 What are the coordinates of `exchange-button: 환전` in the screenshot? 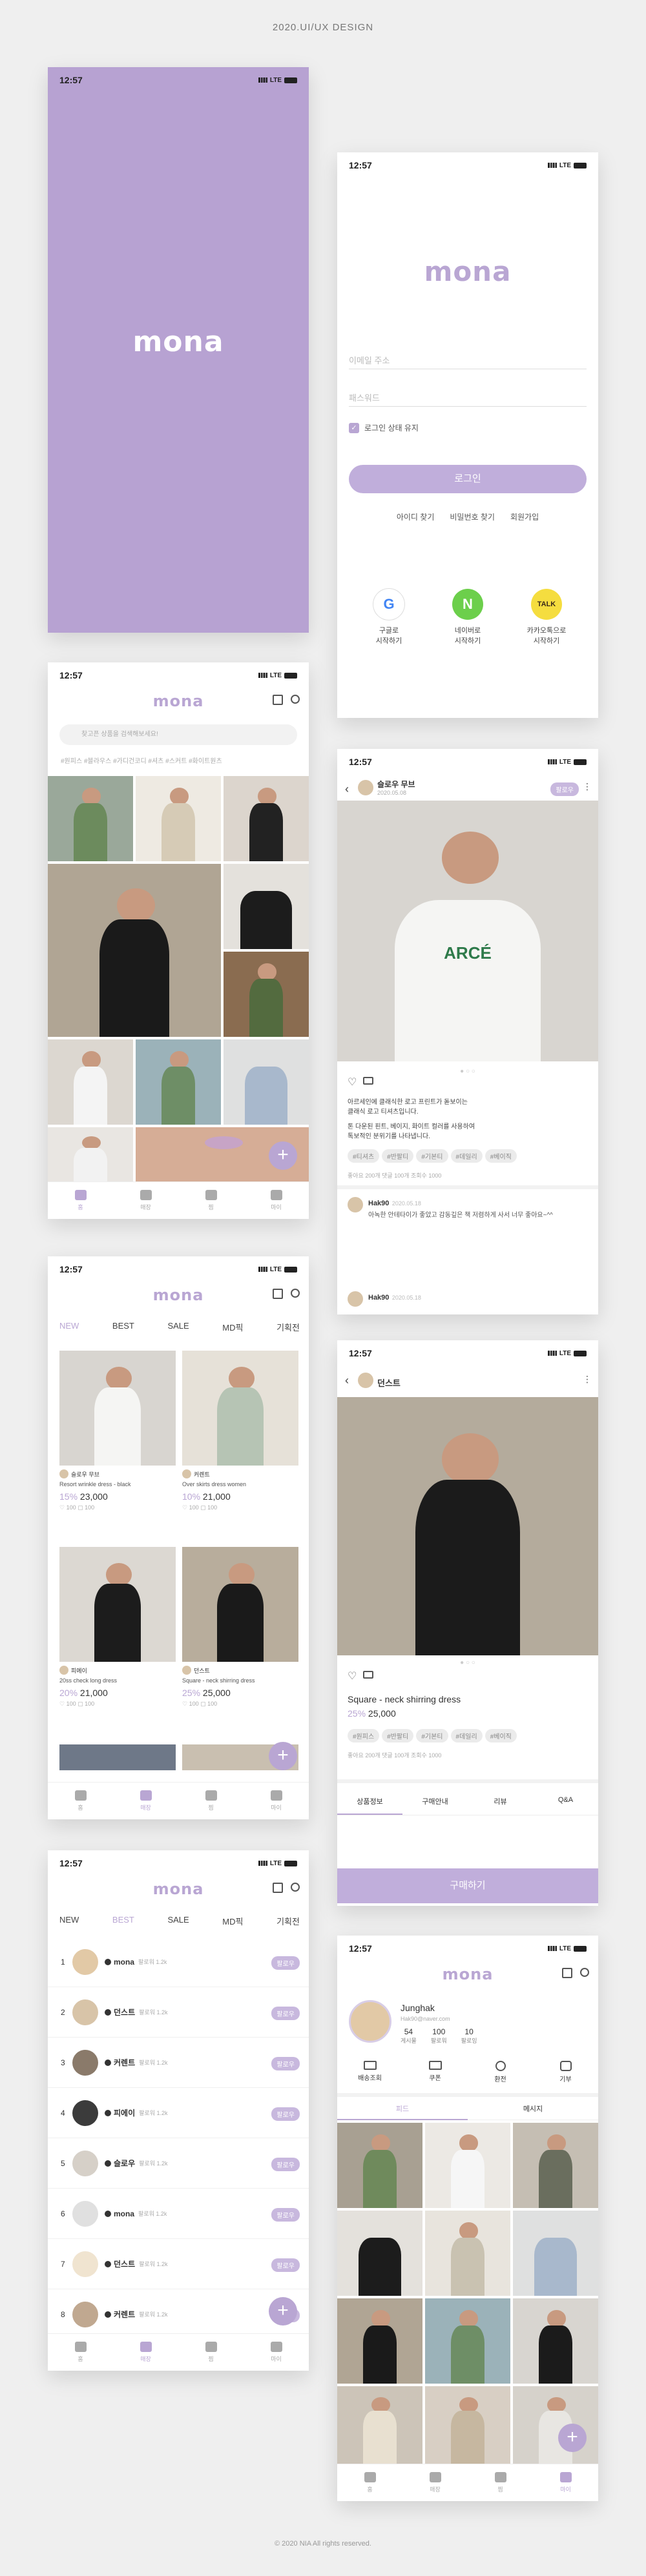 It's located at (500, 2072).